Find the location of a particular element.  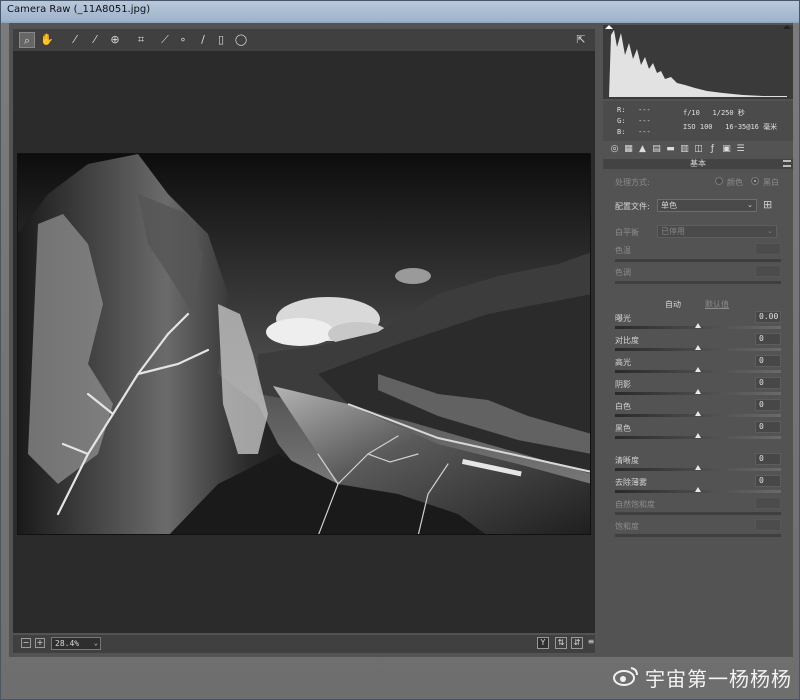

shadow-clipping-icon is located at coordinates (609, 27).